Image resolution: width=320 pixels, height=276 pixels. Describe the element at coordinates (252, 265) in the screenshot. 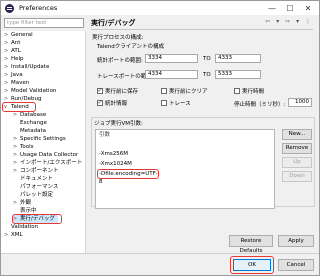

I see `ok-highlight` at that location.